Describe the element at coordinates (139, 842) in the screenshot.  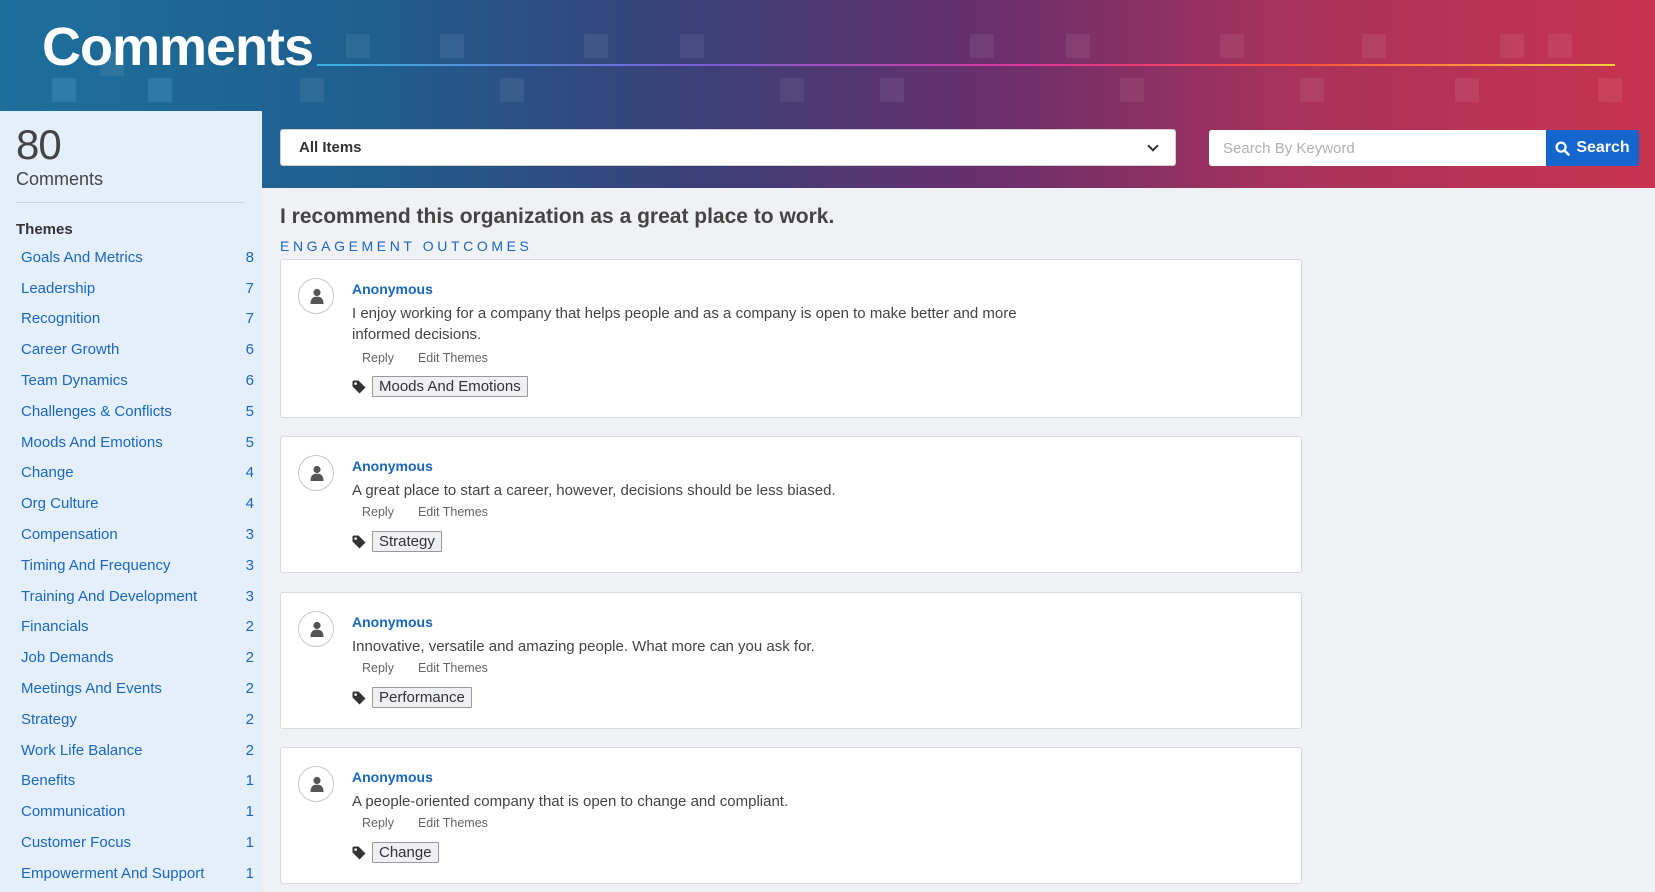
I see `theme-item: Customer Focus 1` at that location.